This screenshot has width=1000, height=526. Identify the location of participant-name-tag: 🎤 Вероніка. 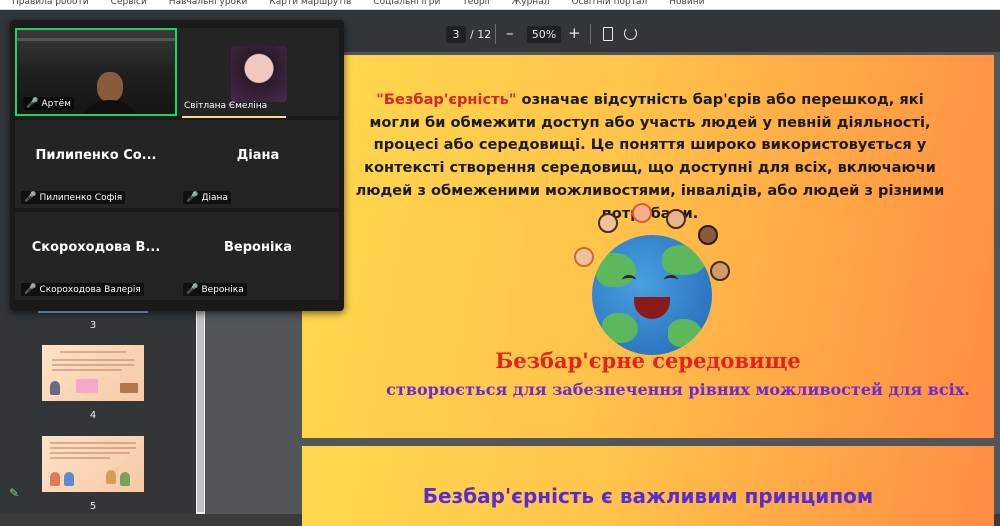
(215, 289).